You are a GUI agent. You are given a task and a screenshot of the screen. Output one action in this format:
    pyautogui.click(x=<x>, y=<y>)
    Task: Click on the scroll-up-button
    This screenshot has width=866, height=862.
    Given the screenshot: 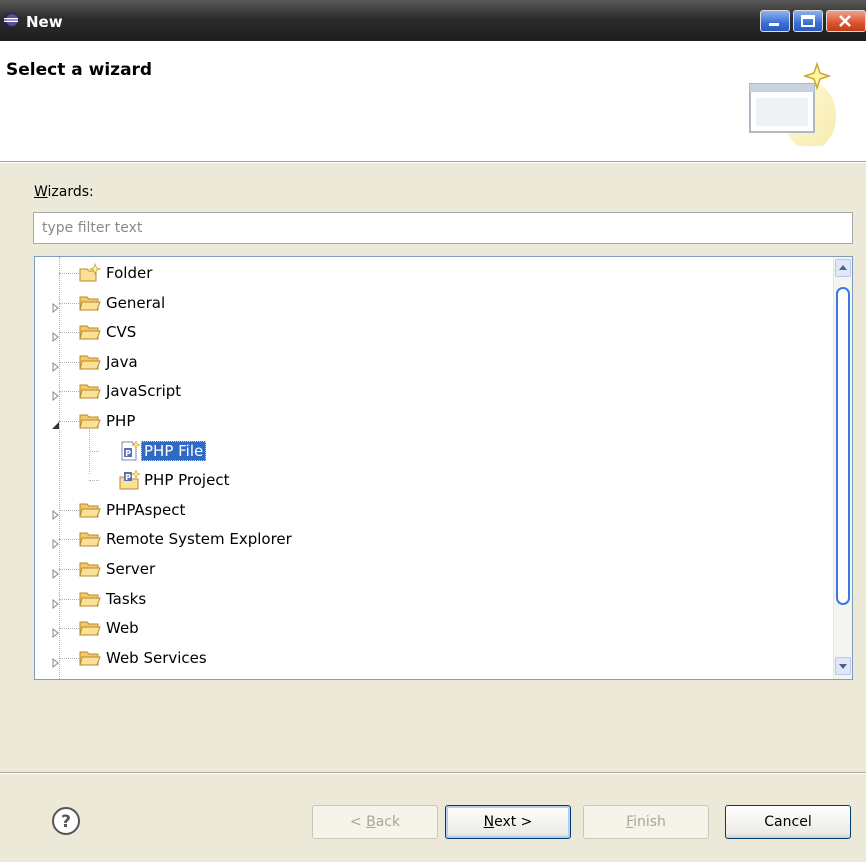 What is the action you would take?
    pyautogui.click(x=843, y=268)
    